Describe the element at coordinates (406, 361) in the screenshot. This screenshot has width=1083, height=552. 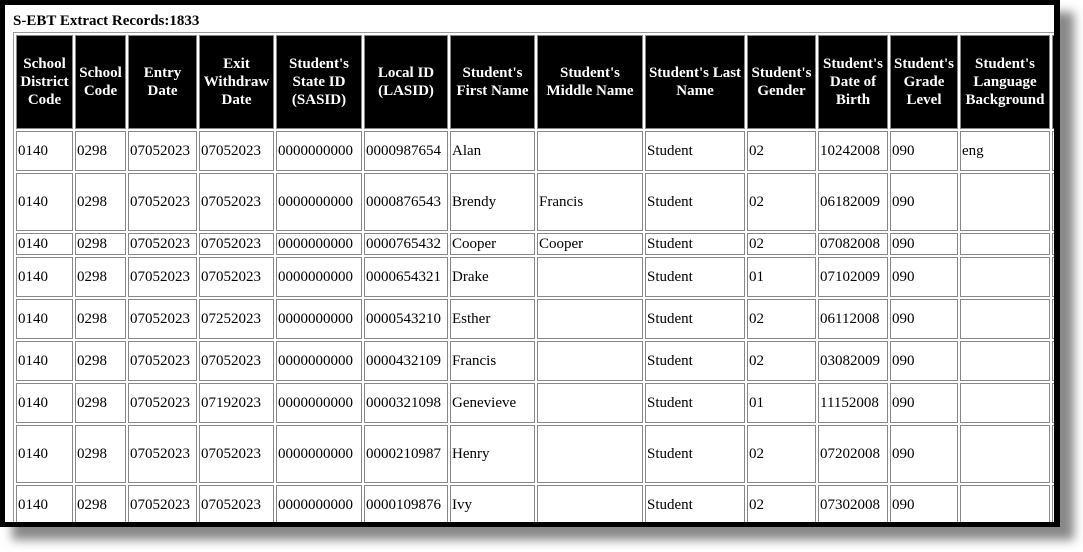
I see `table-cell: 0000432109` at that location.